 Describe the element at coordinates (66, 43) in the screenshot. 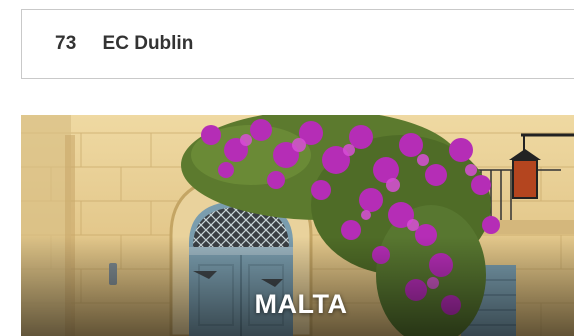

I see `rank-number: 73` at that location.